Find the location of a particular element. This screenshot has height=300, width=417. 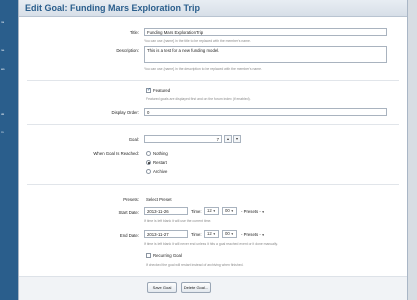

start-presets-value: - Presets - is located at coordinates (251, 211).